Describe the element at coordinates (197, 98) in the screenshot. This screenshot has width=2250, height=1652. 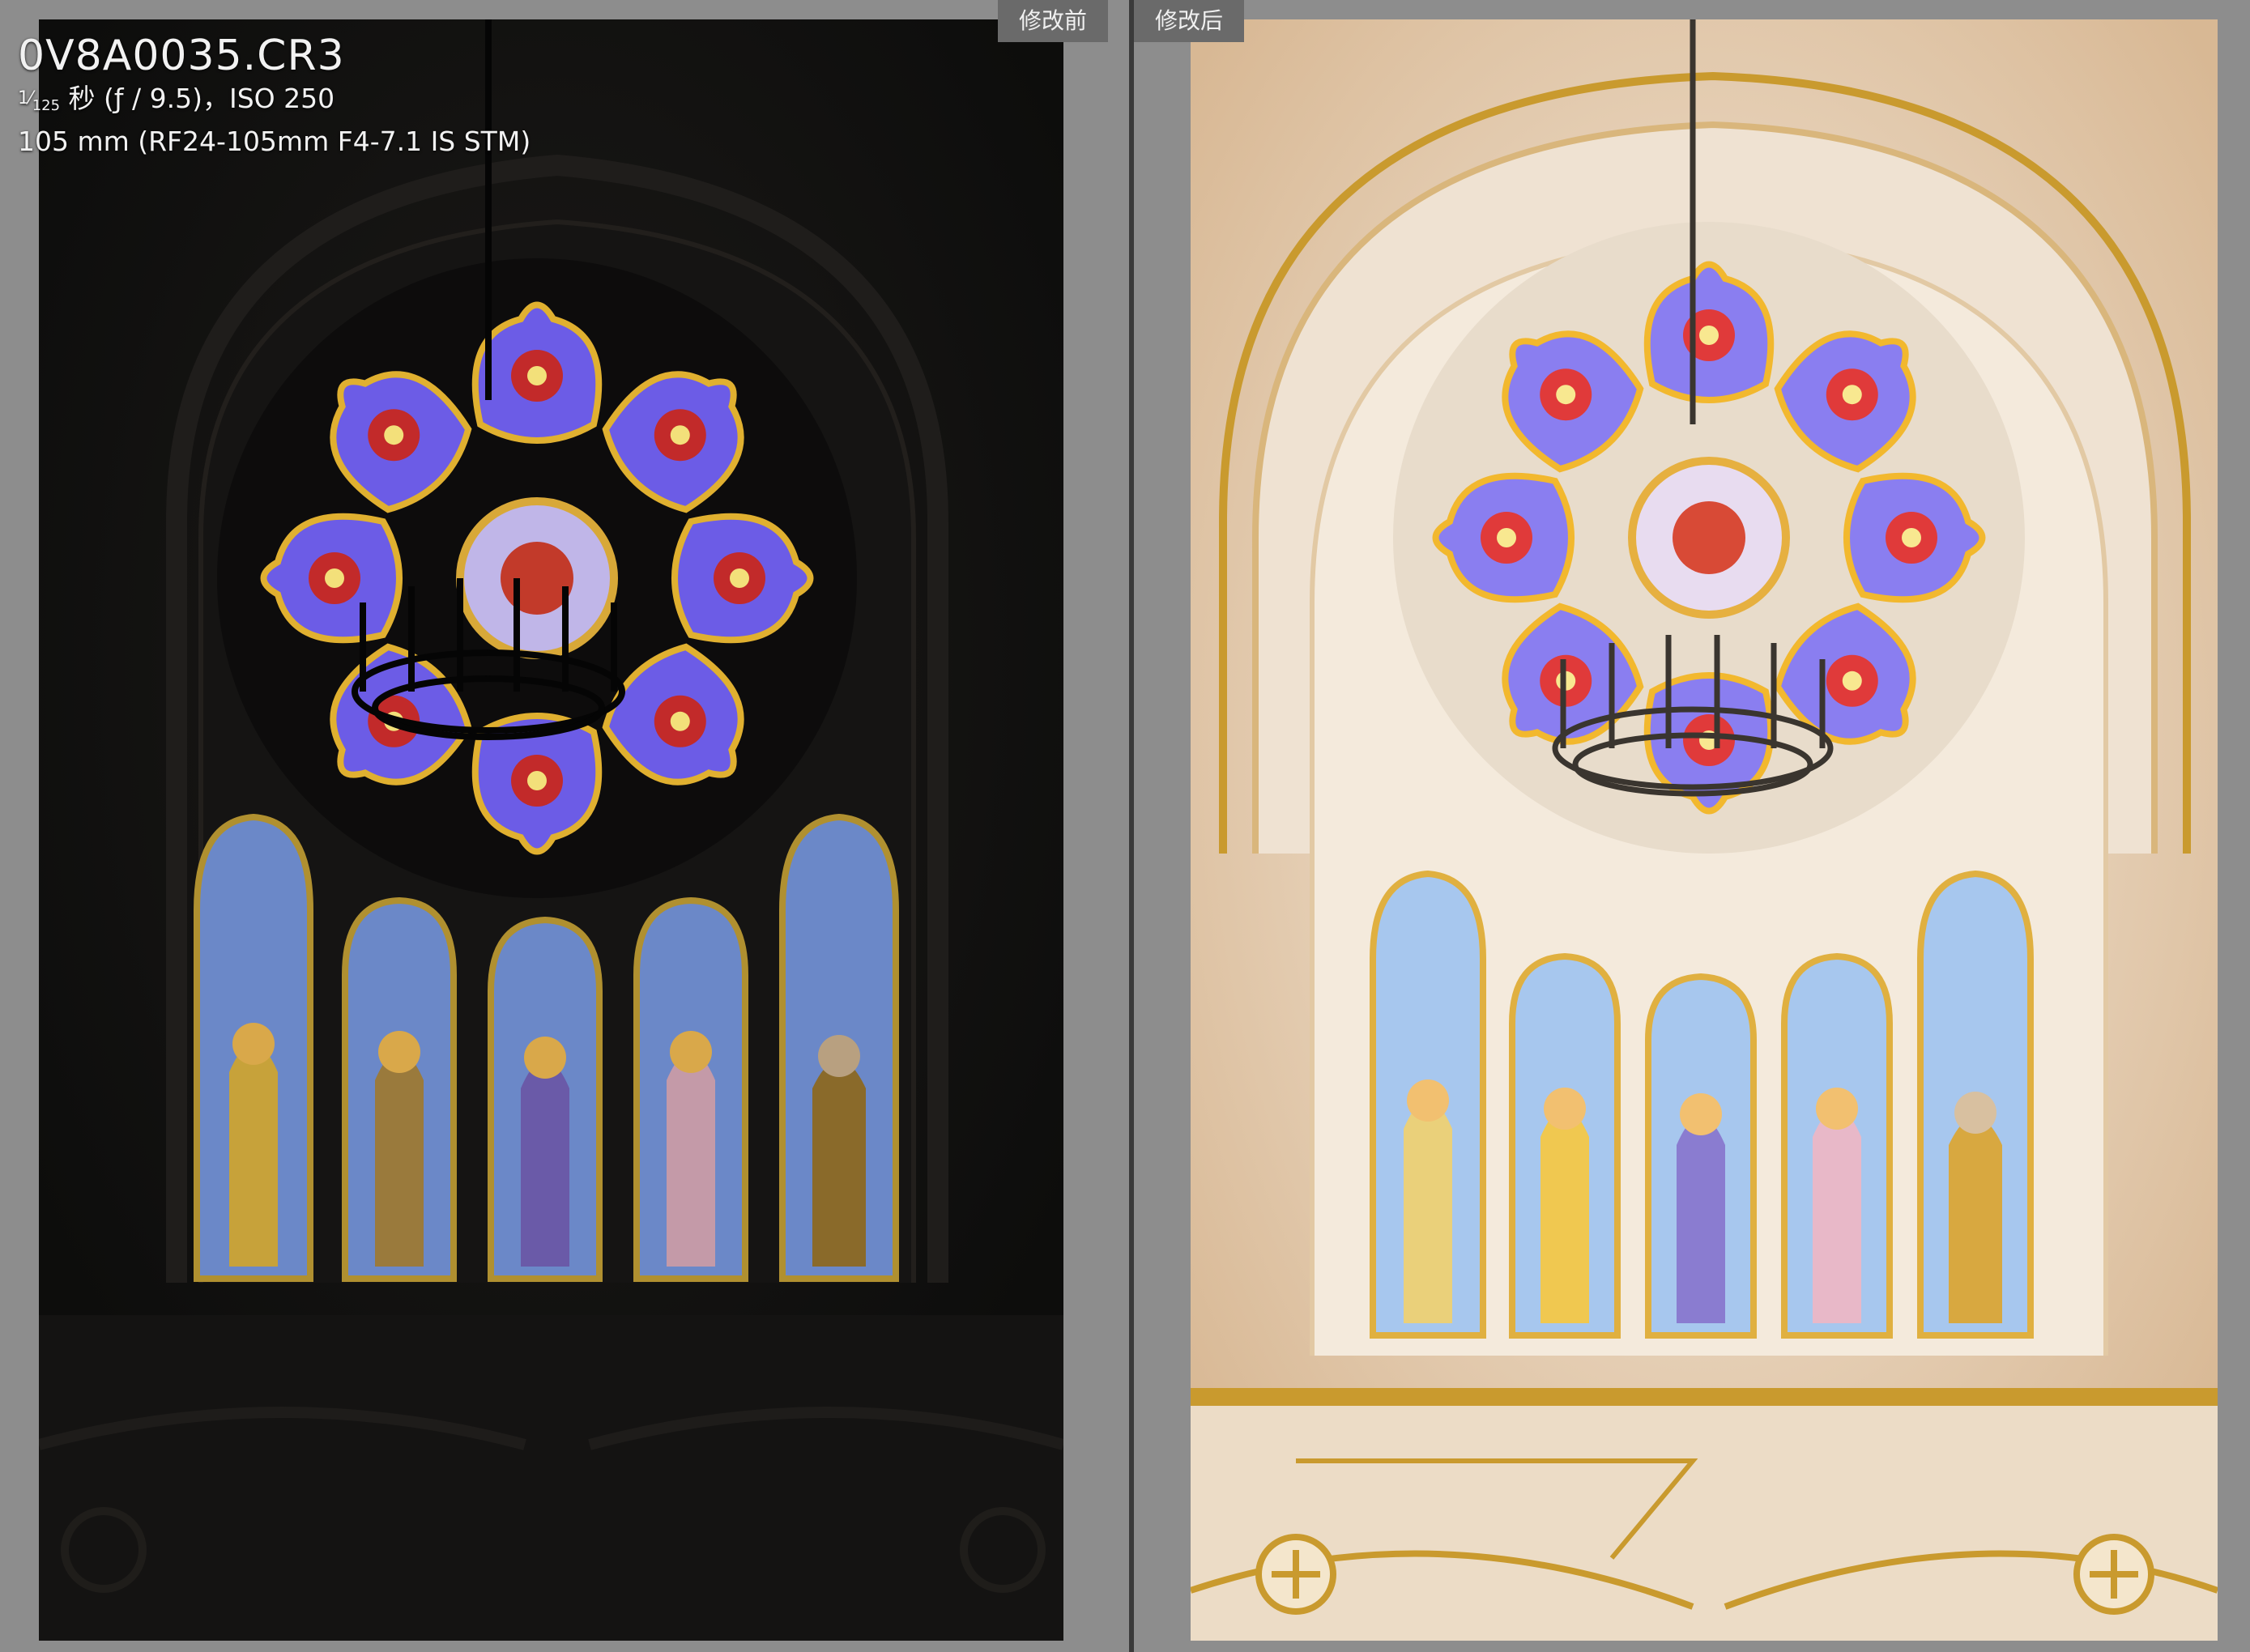
I see `exposure-text: 秒 (ƒ / 9.5)，ISO 250` at that location.